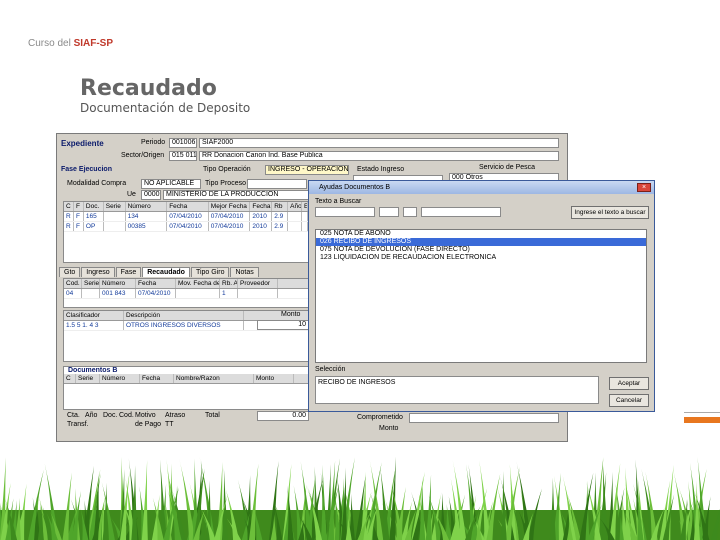  I want to click on bottom-labels-2: Transf. de Pago TT, so click(136, 424).